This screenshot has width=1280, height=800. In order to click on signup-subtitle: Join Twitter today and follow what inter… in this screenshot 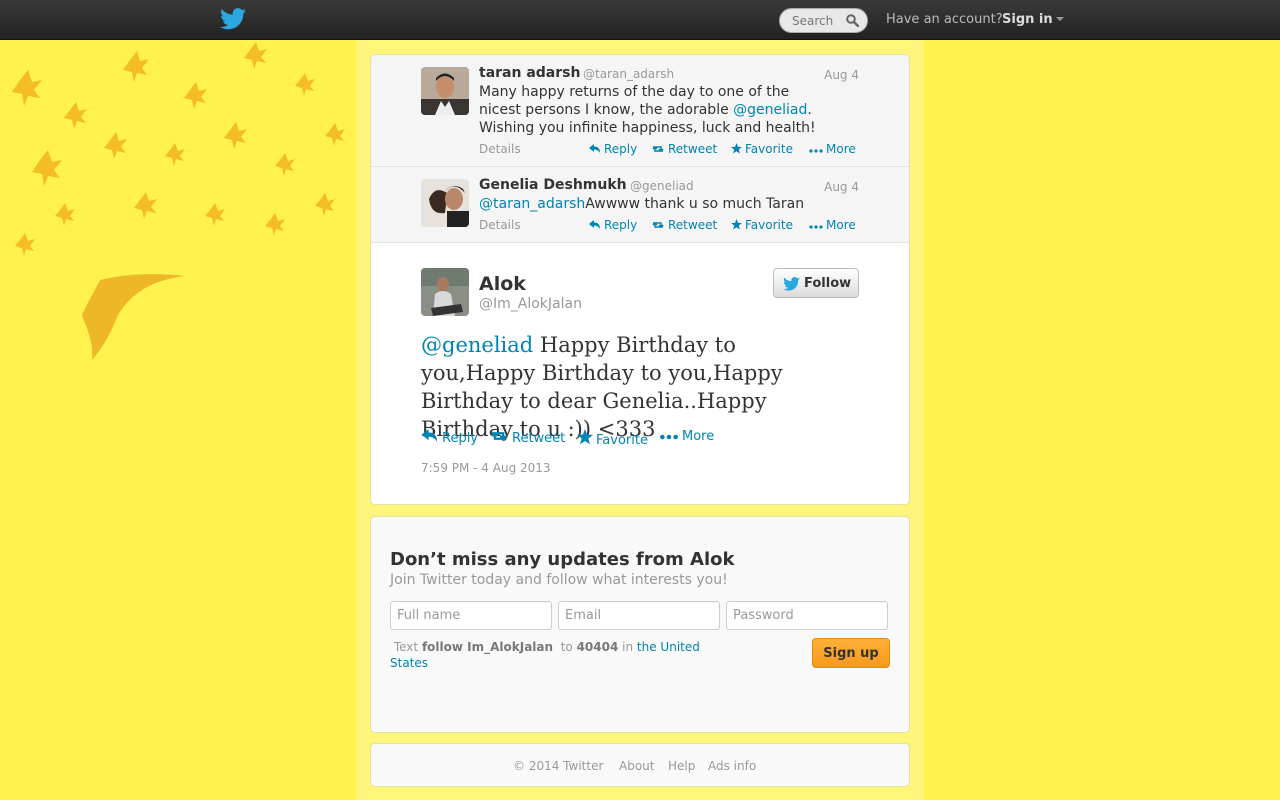, I will do `click(559, 580)`.